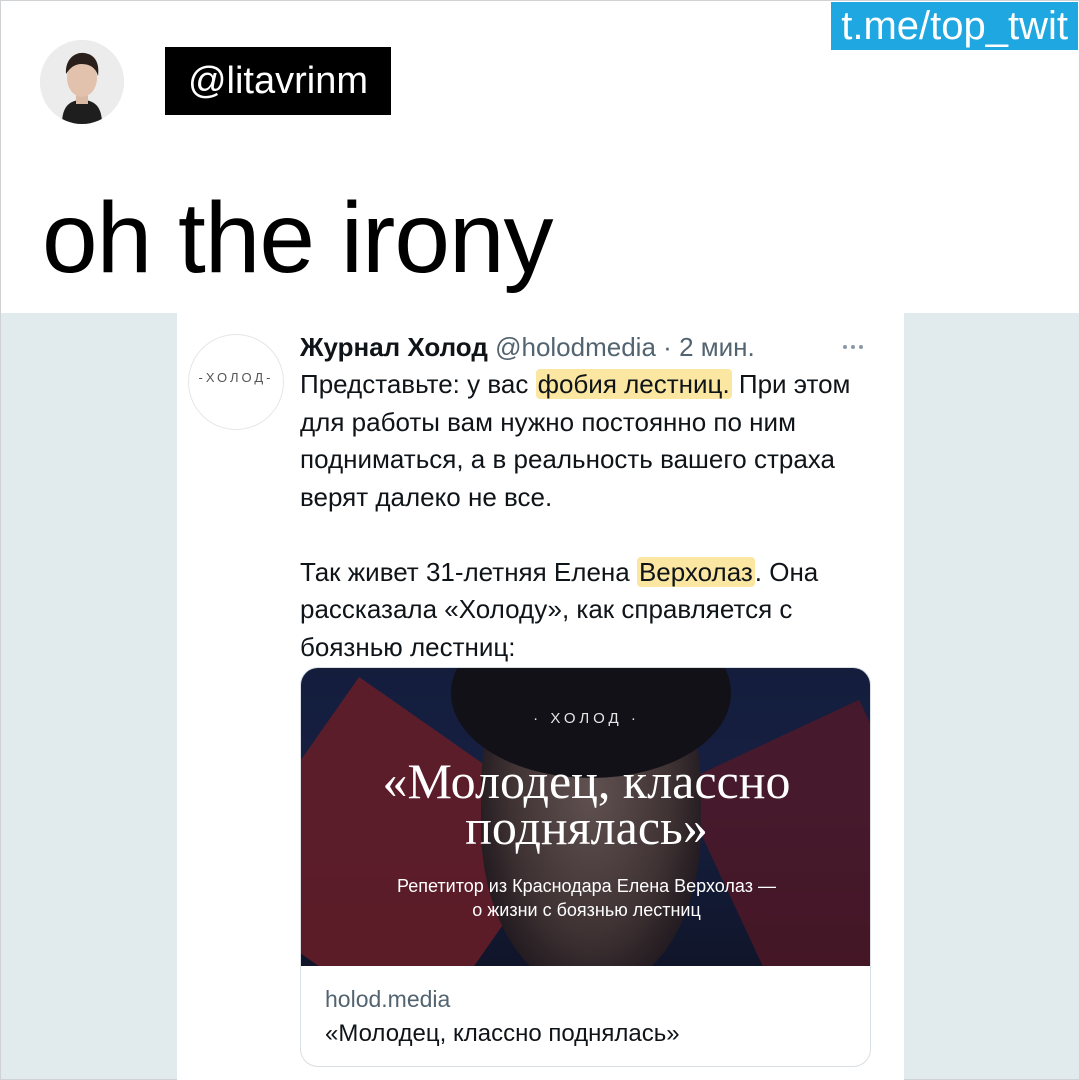 The width and height of the screenshot is (1080, 1080). I want to click on image-subtitle-line-1: Репетитор из Краснодара Елена Верхолаз —, so click(586, 886).